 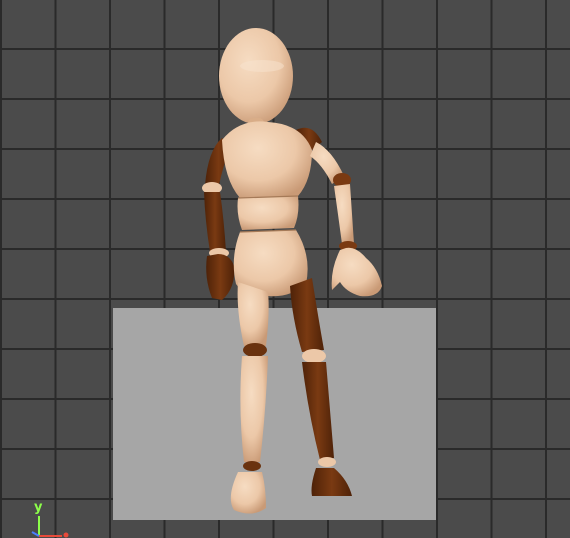 I want to click on mannequin-right-forearm, so click(x=344, y=214).